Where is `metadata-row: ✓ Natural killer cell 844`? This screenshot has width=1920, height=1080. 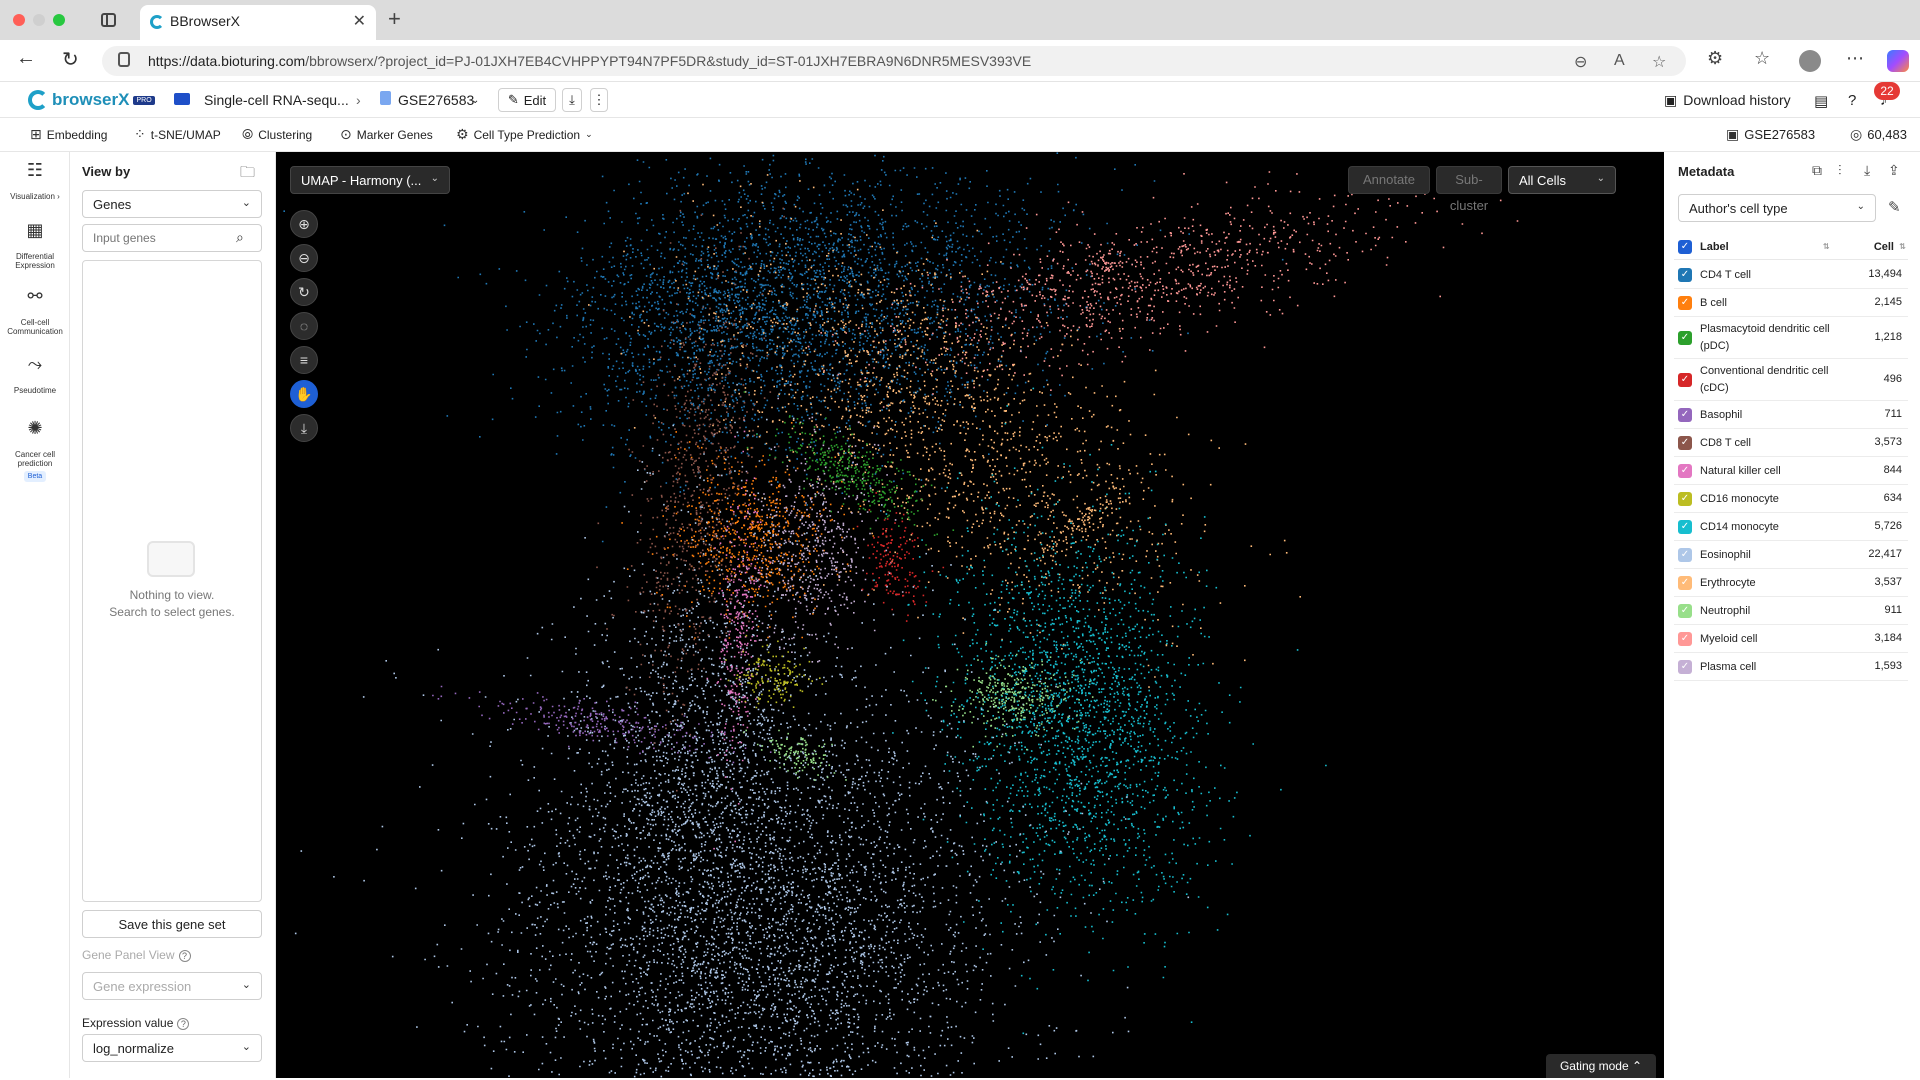 metadata-row: ✓ Natural killer cell 844 is located at coordinates (1791, 471).